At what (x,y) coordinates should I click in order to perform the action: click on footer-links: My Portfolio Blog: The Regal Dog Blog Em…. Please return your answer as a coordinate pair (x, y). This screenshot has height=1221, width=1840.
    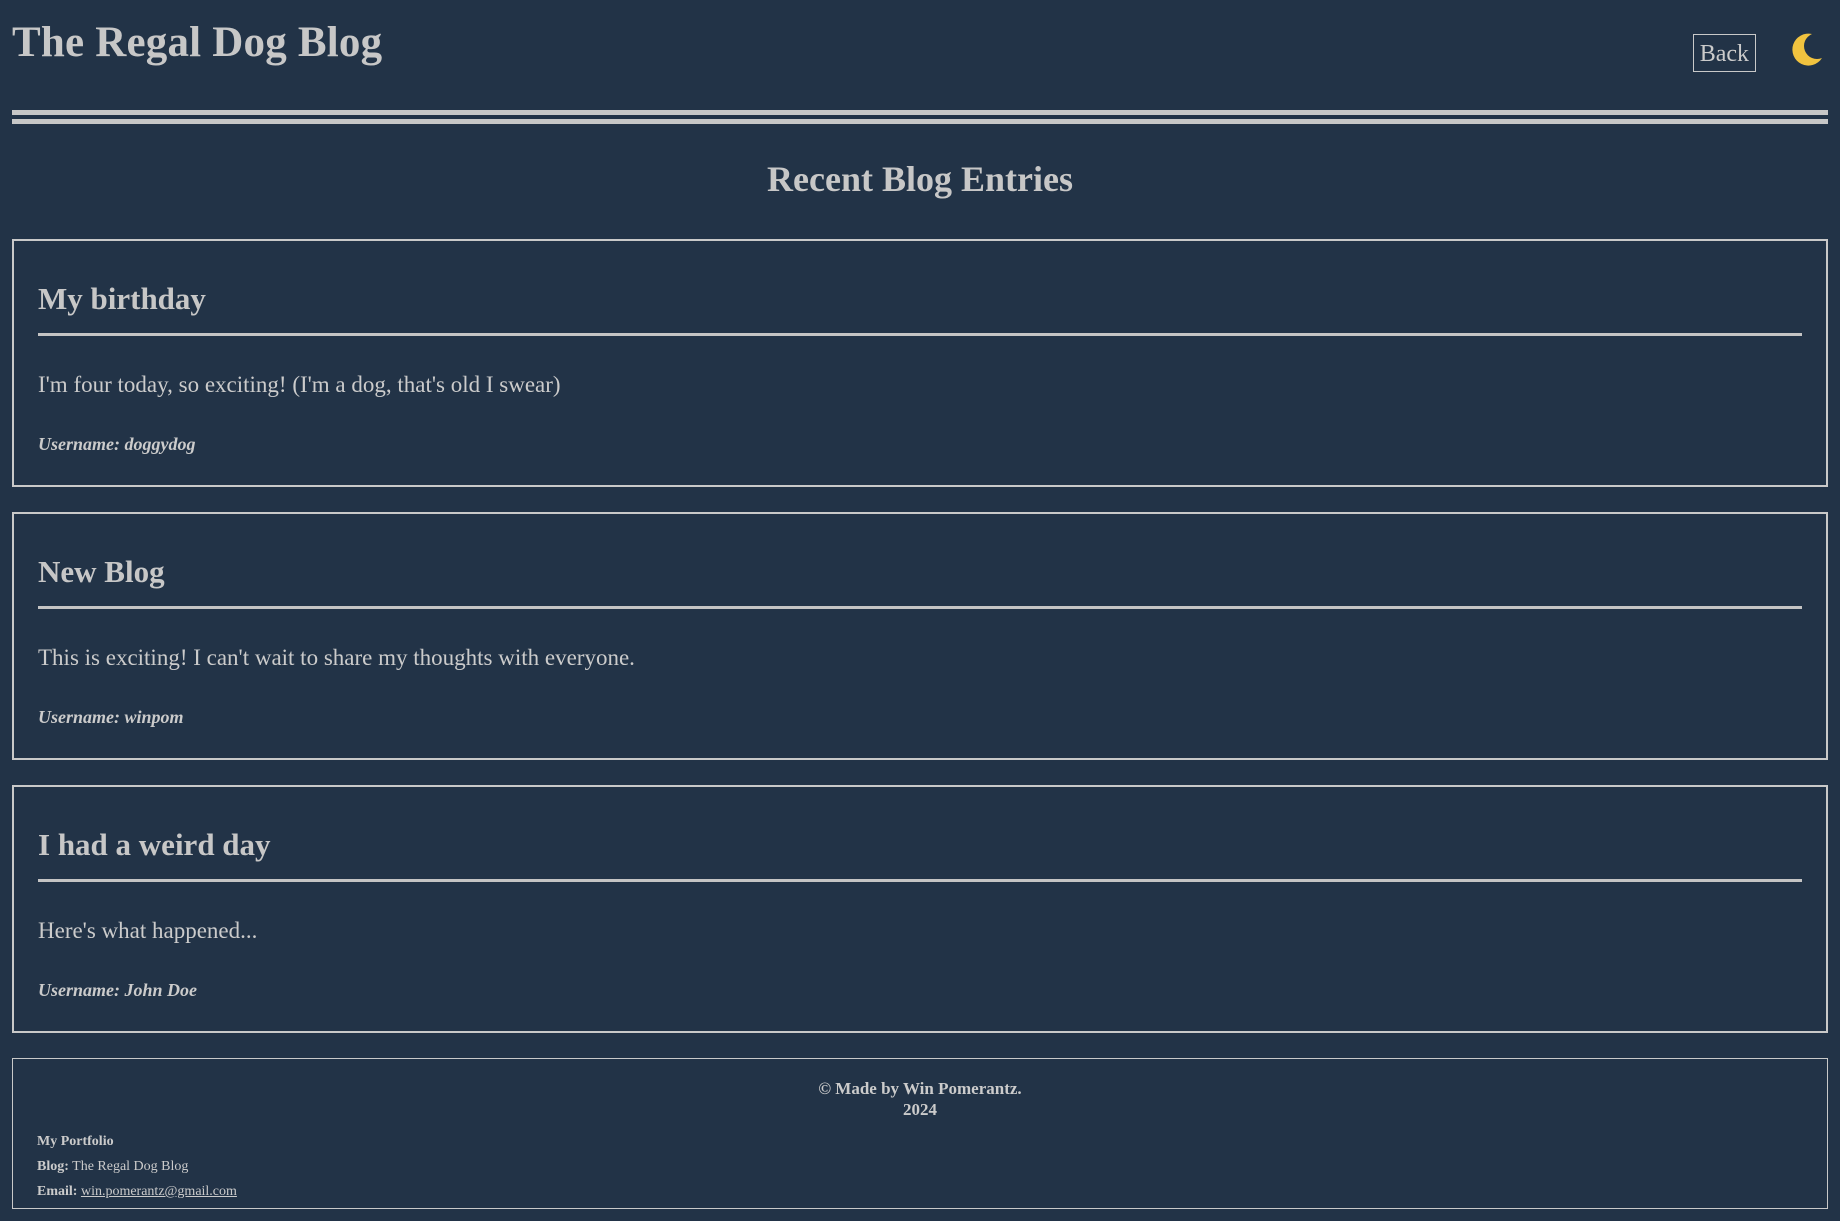
    Looking at the image, I should click on (137, 1166).